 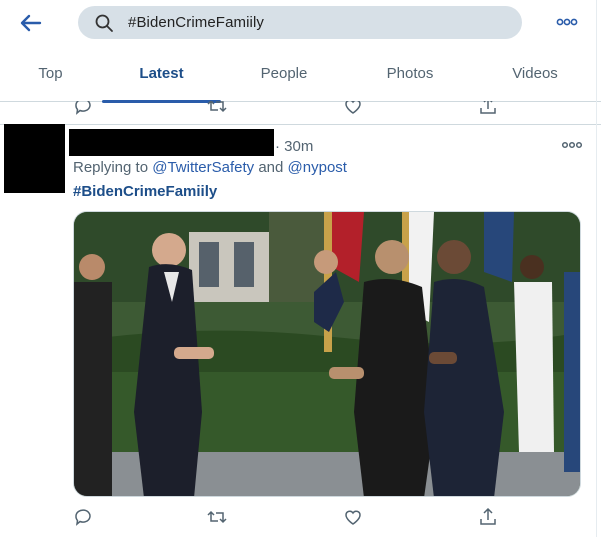 I want to click on tab-photos: Photos, so click(x=410, y=74).